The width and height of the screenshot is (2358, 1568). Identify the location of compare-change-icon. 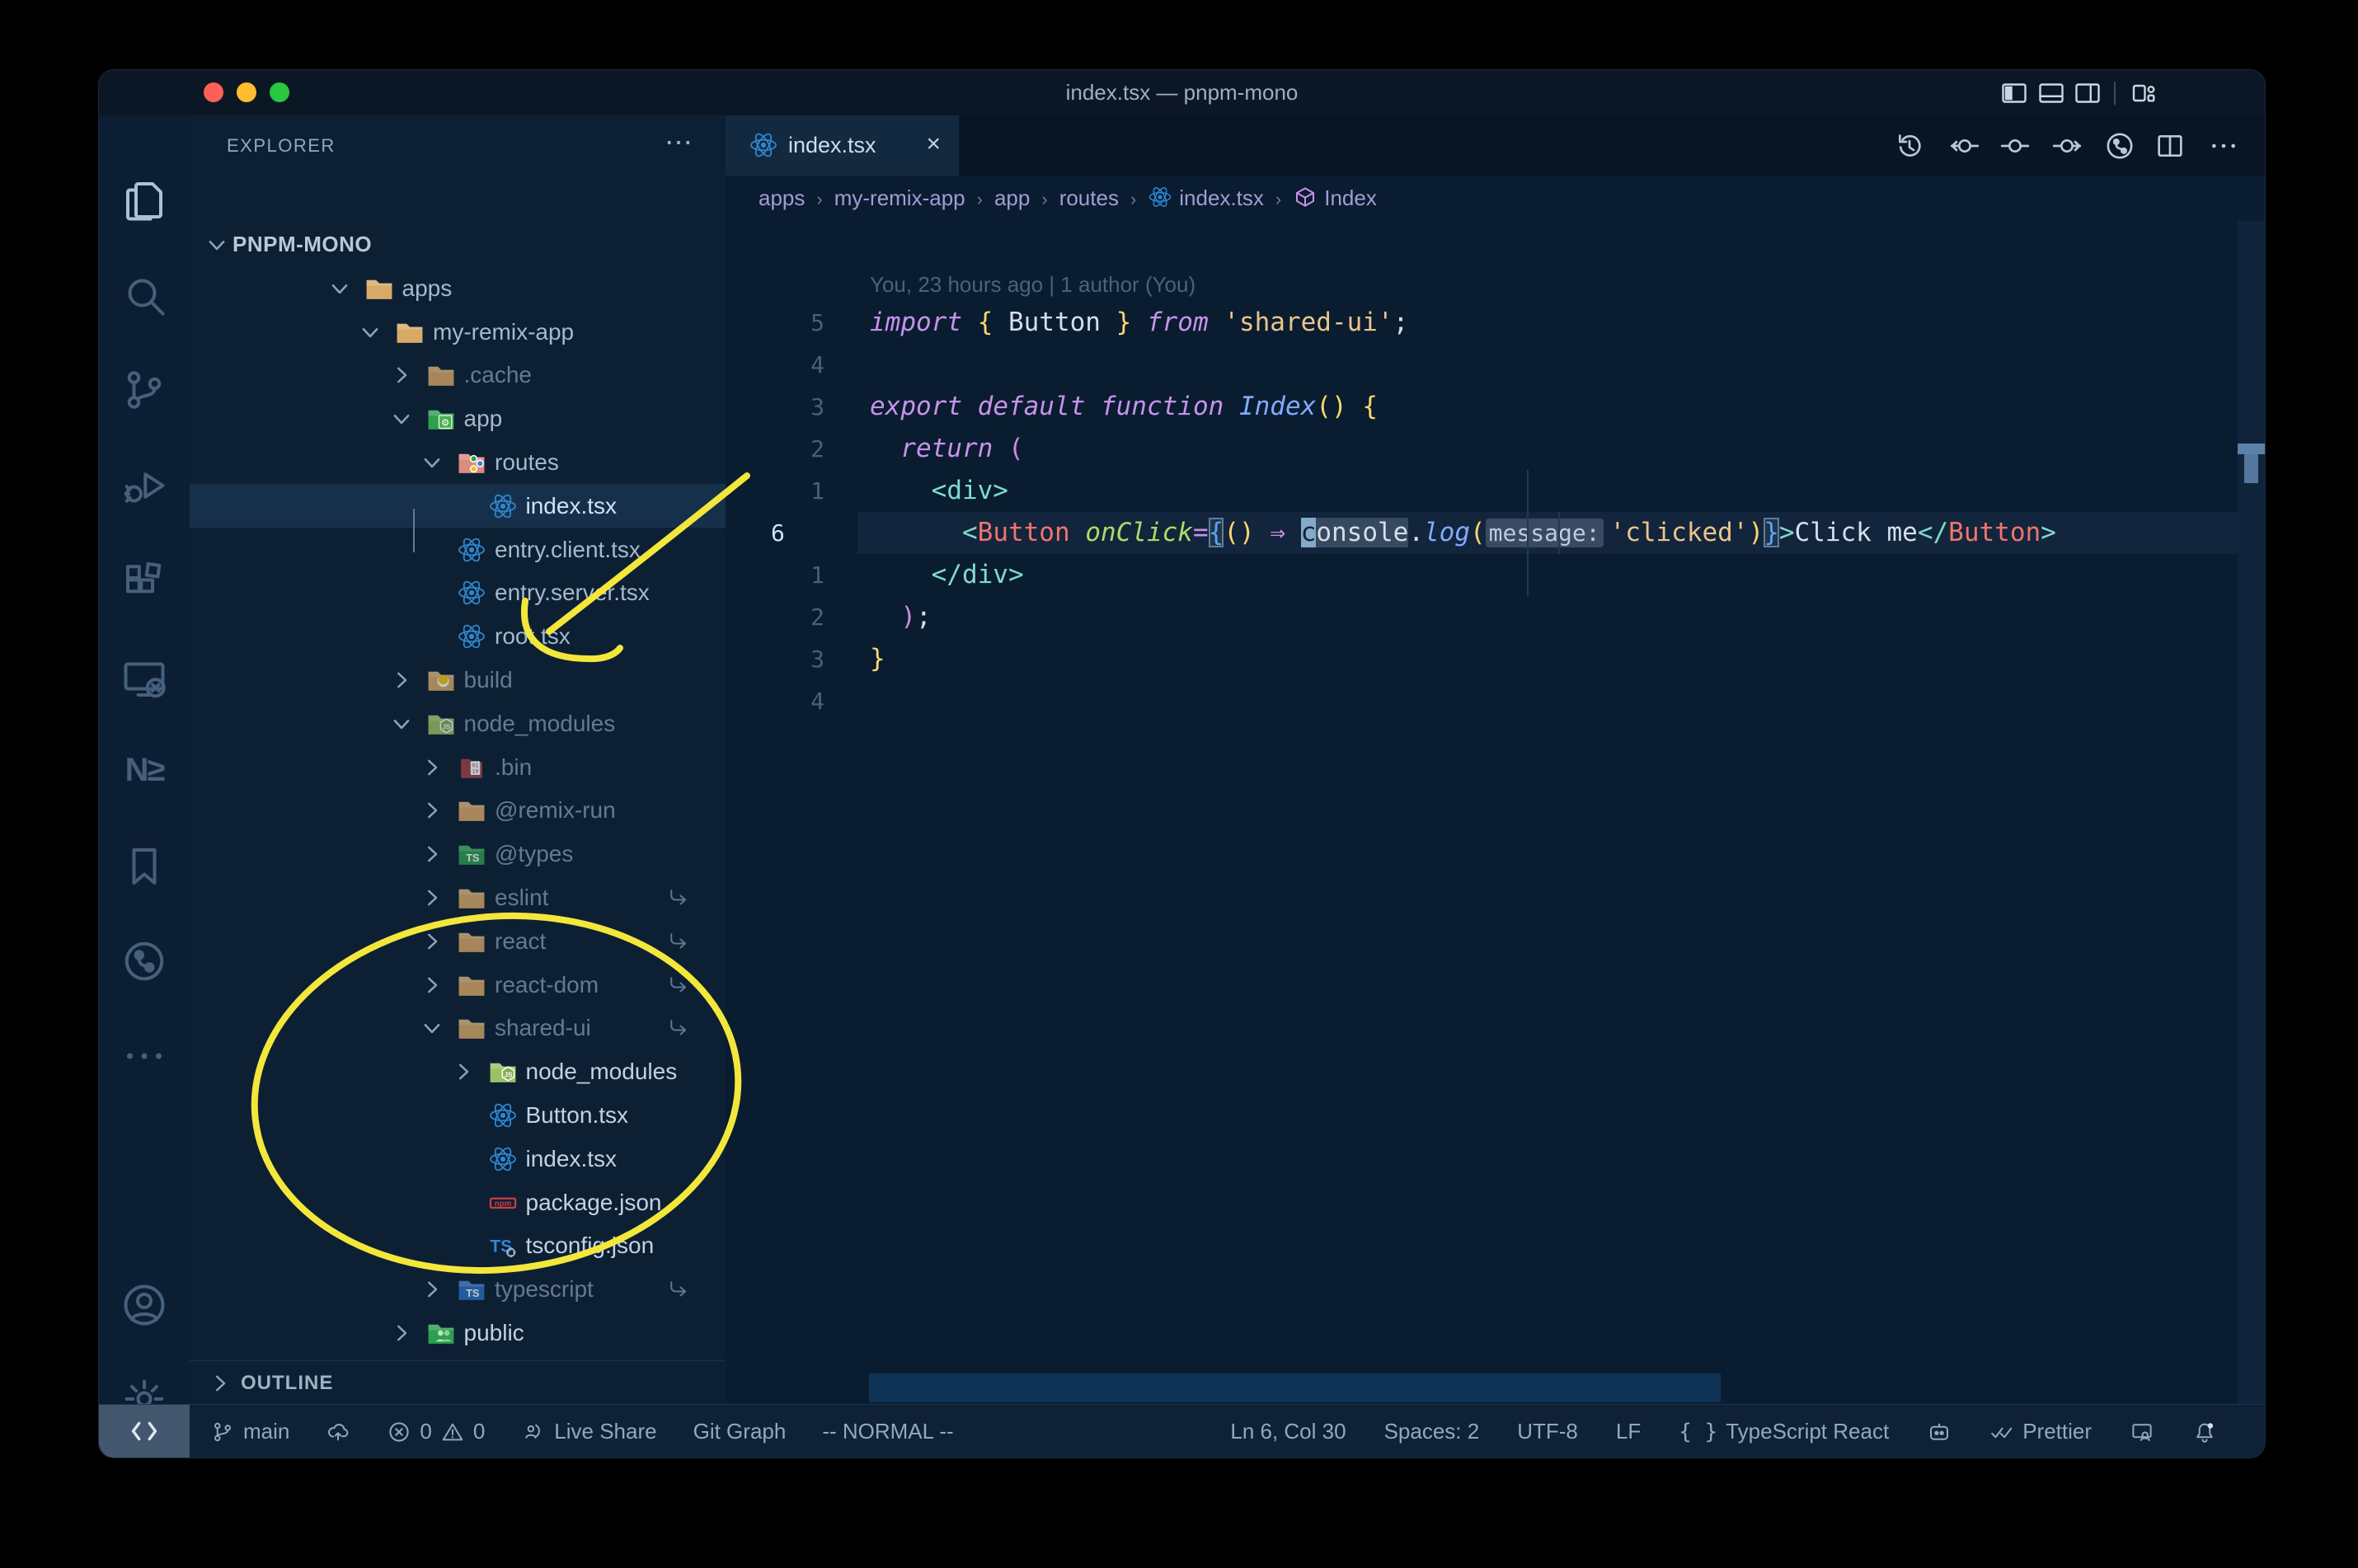
(2015, 145).